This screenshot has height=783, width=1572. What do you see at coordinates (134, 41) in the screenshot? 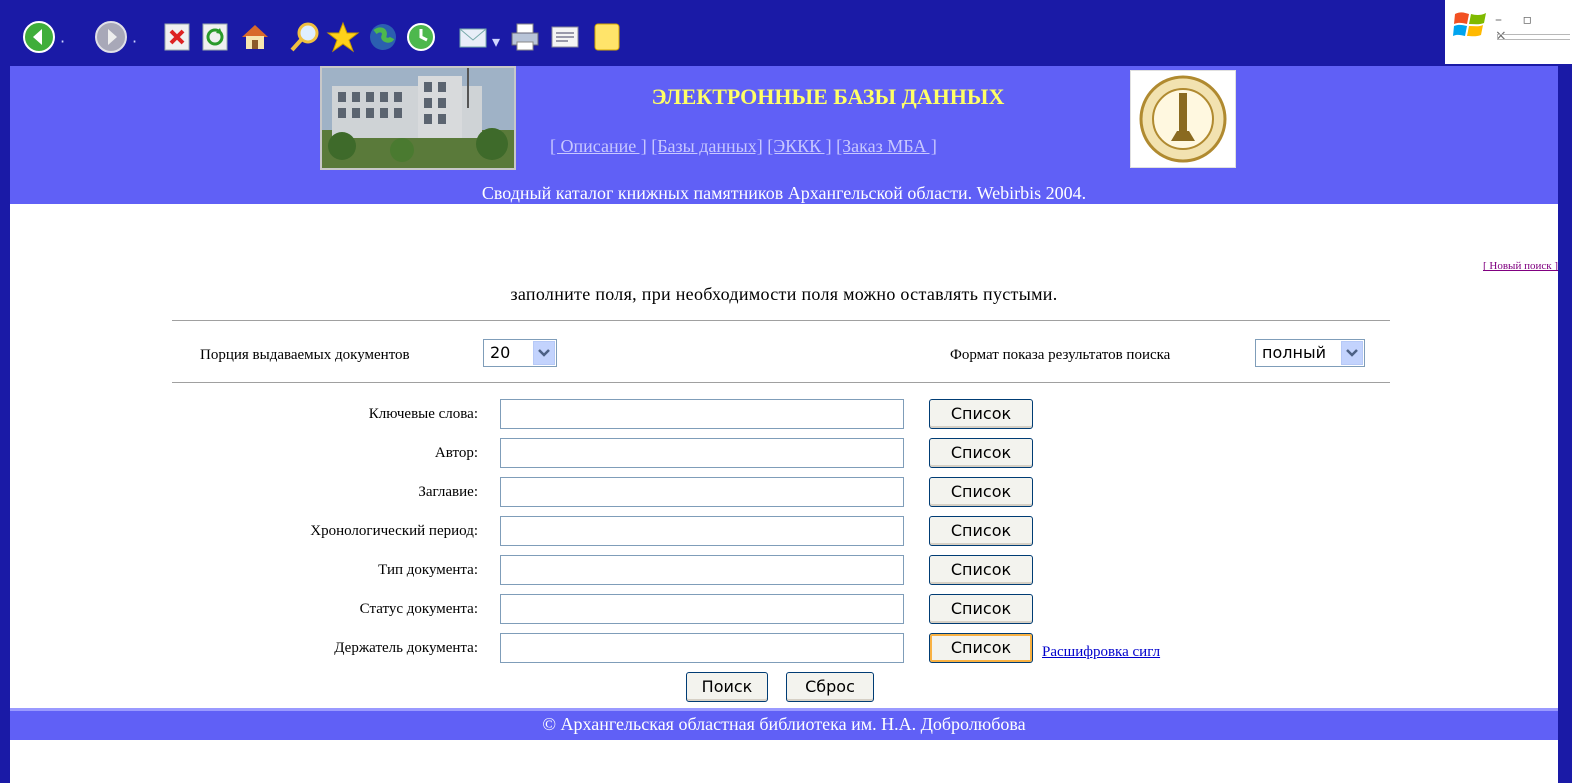
I see `forward-dropdown-icon: ·` at bounding box center [134, 41].